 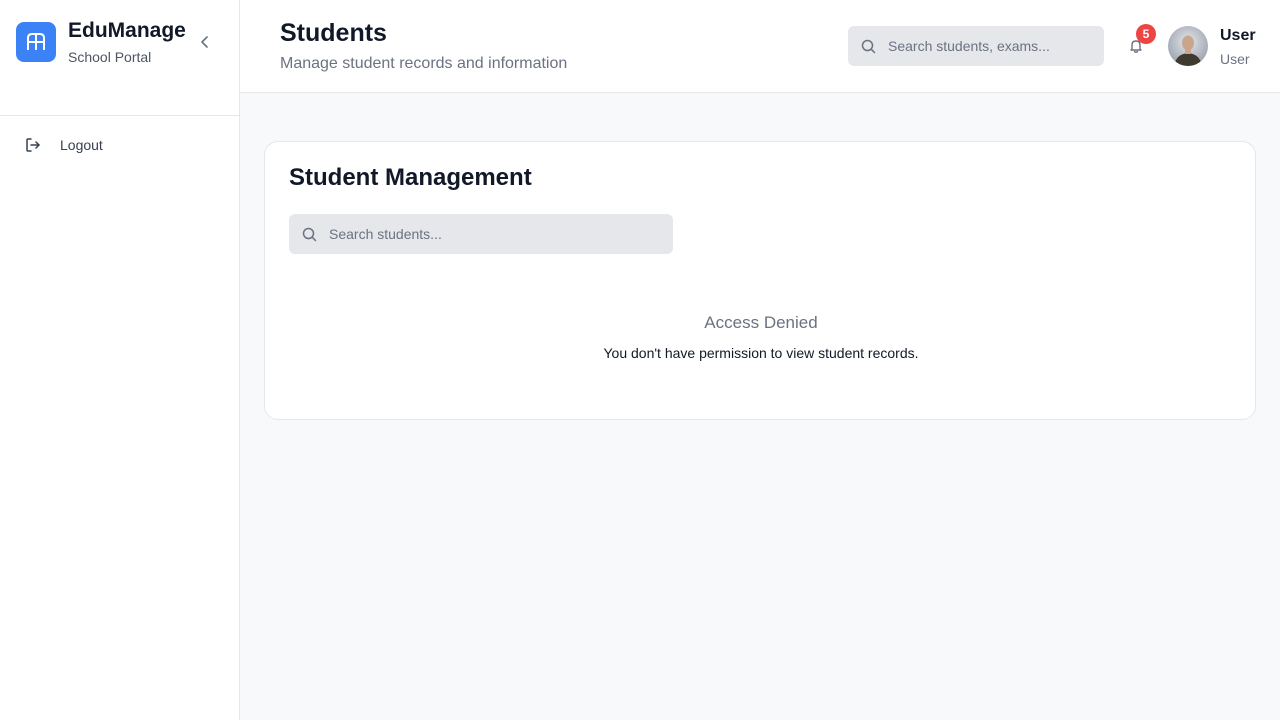 What do you see at coordinates (410, 177) in the screenshot?
I see `card-title: Student Management` at bounding box center [410, 177].